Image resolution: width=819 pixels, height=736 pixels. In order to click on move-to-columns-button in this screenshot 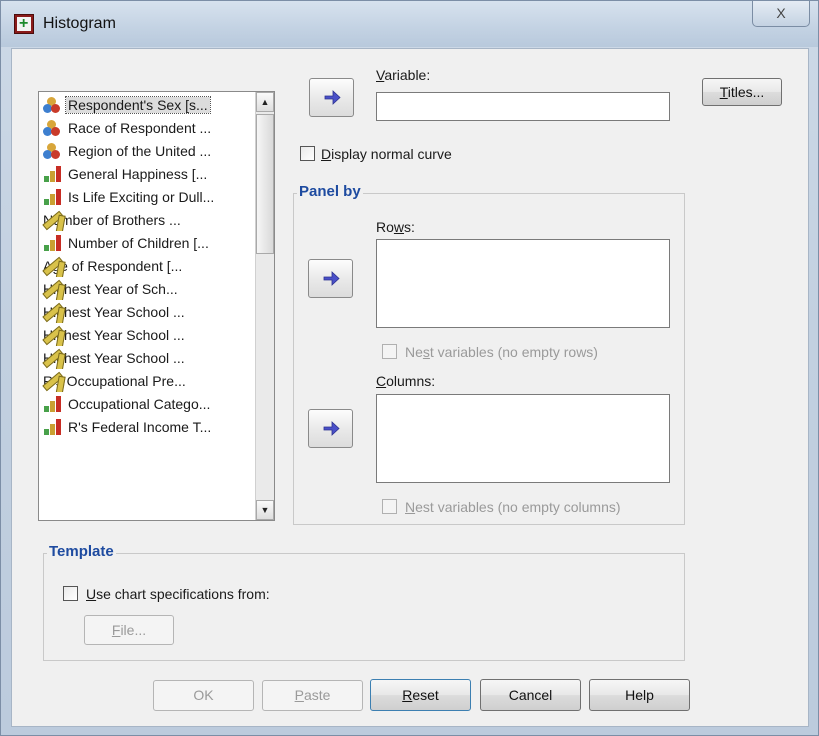, I will do `click(330, 428)`.